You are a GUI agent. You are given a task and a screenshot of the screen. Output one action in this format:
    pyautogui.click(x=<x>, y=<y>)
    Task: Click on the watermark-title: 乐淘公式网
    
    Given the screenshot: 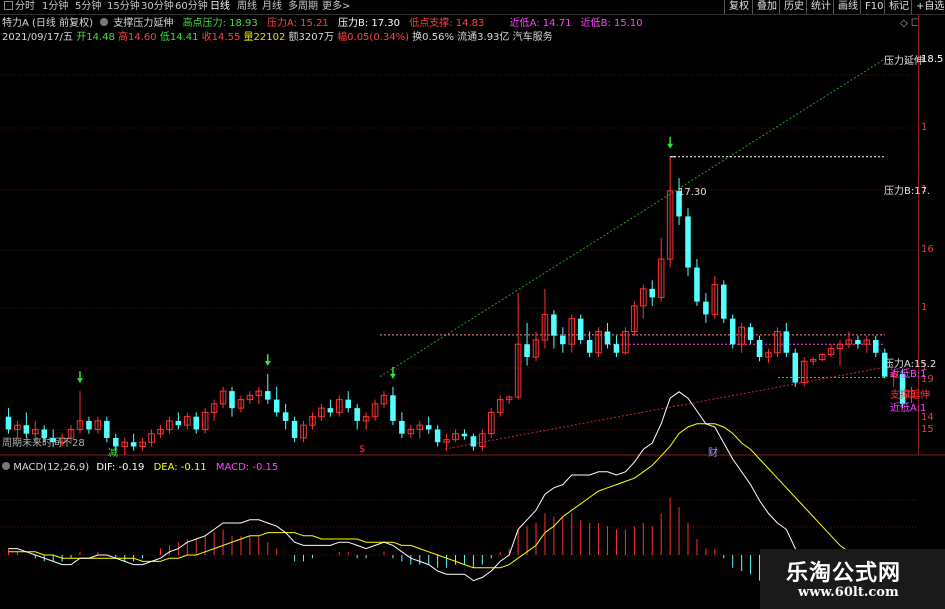 What is the action you would take?
    pyautogui.click(x=844, y=573)
    